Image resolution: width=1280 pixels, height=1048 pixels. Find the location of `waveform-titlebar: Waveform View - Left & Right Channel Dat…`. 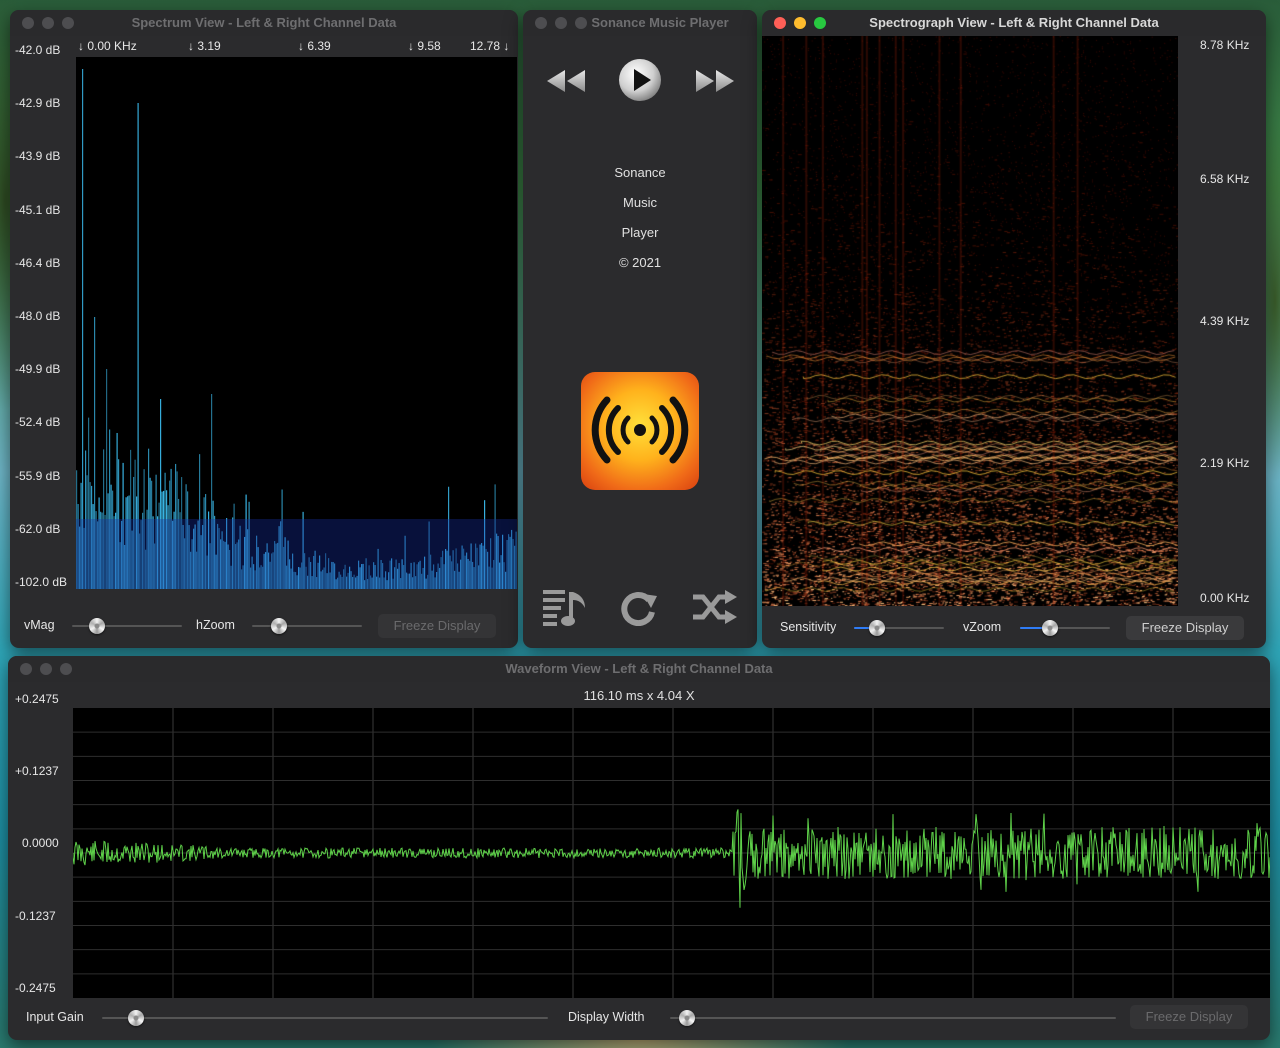

waveform-titlebar: Waveform View - Left & Right Channel Dat… is located at coordinates (639, 669).